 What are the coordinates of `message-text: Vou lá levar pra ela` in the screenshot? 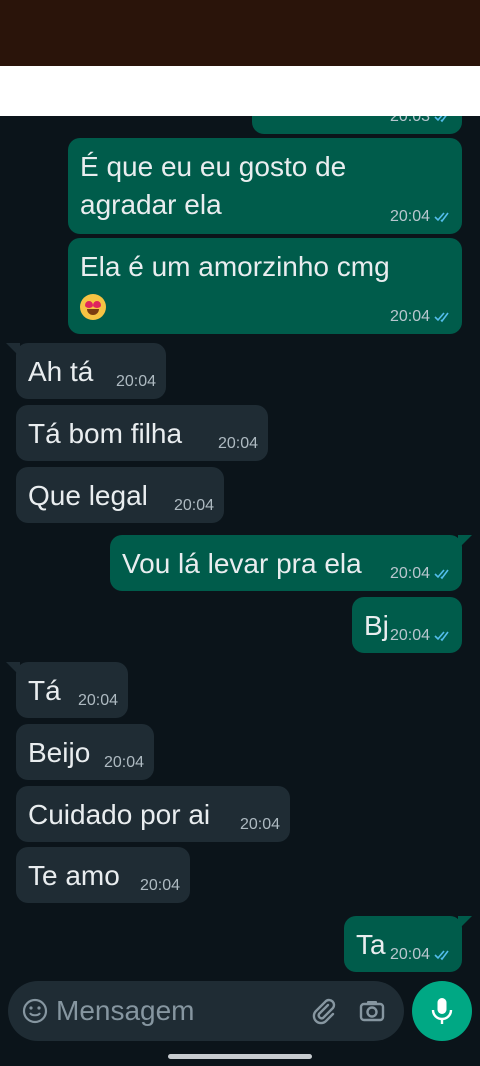 It's located at (242, 563).